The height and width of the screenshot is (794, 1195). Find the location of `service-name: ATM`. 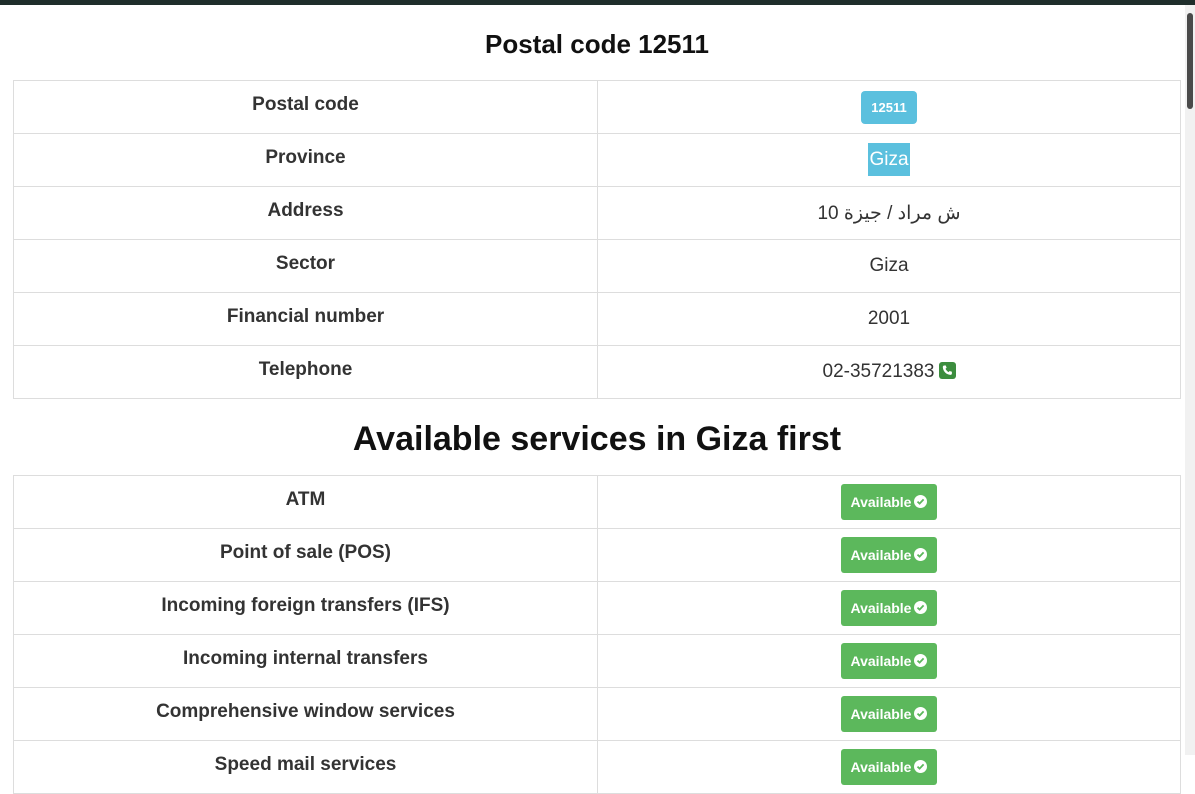

service-name: ATM is located at coordinates (305, 502).